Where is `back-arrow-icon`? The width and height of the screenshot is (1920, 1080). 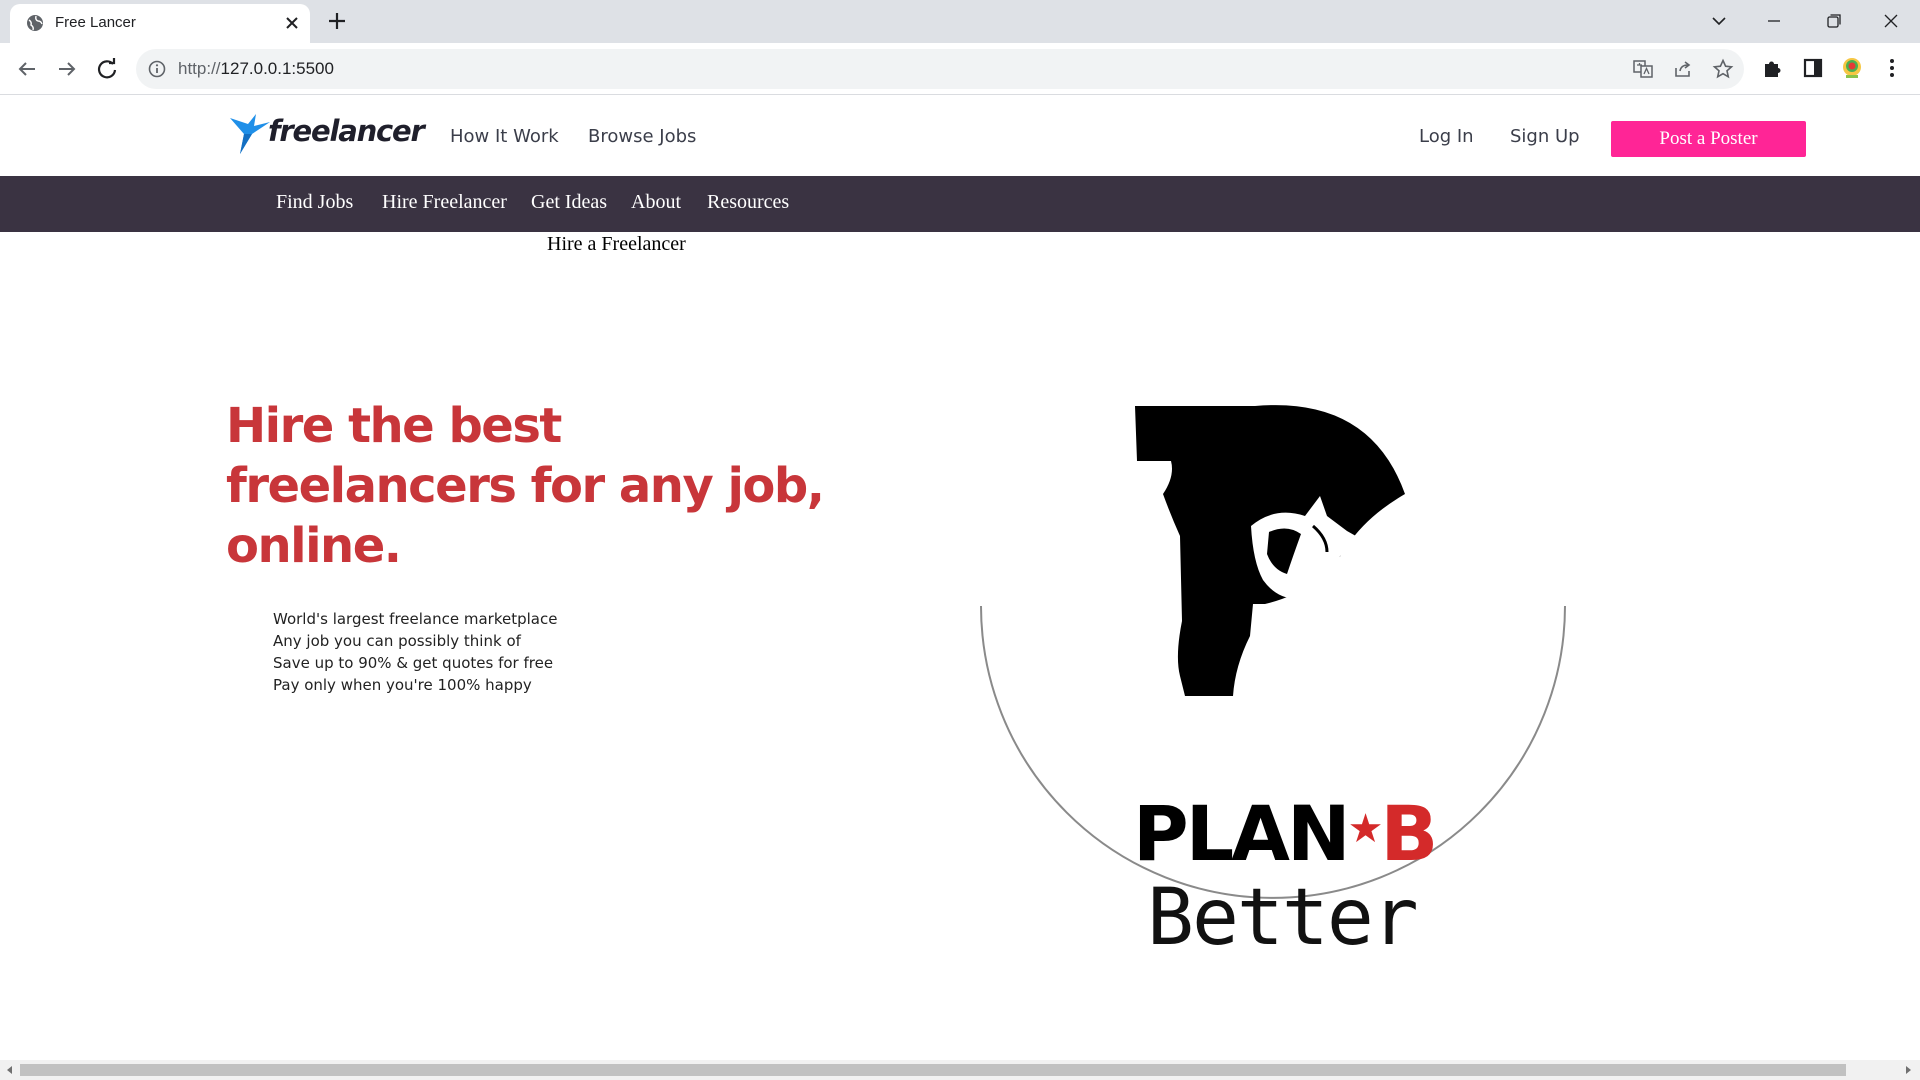
back-arrow-icon is located at coordinates (27, 69).